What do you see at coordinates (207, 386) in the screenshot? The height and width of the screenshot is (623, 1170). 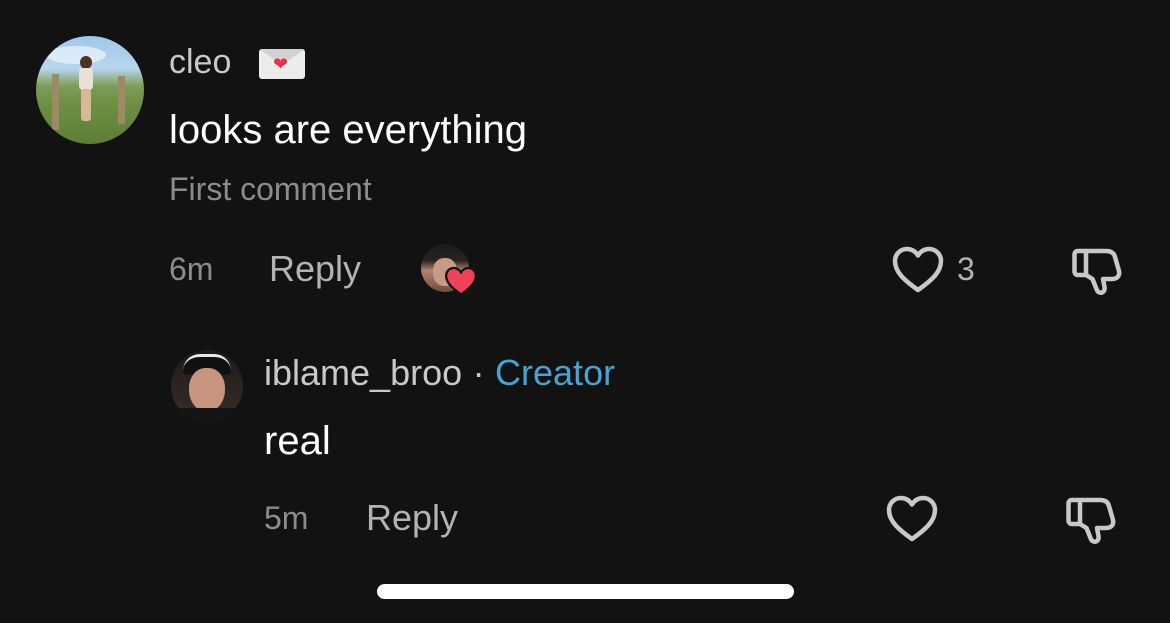 I see `creator-avatar` at bounding box center [207, 386].